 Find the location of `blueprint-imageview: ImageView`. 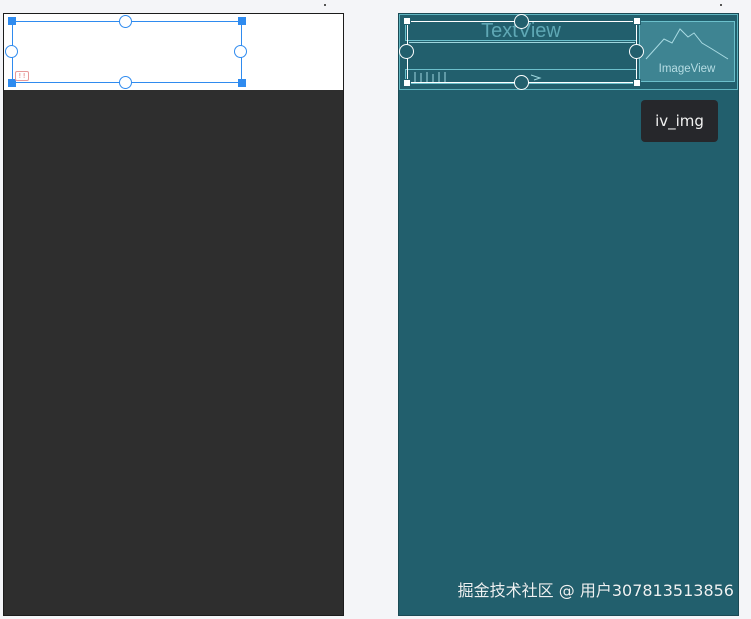

blueprint-imageview: ImageView is located at coordinates (687, 51).